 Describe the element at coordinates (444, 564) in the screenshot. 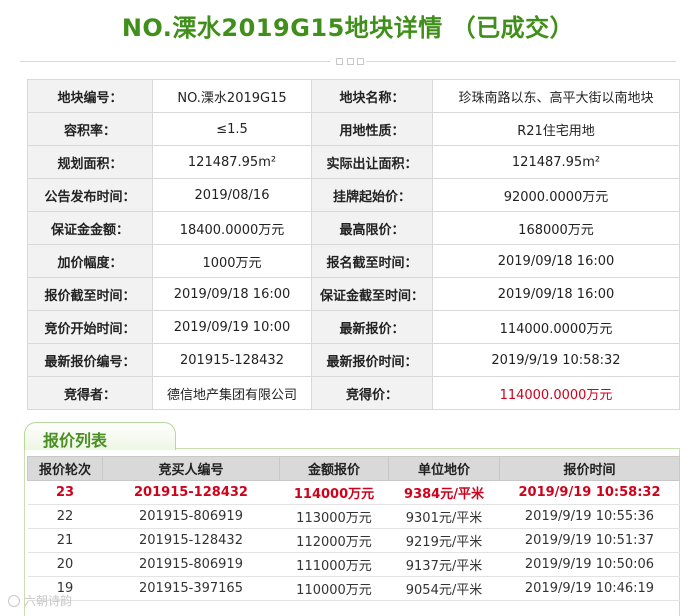

I see `unit-price: 9137元/平米` at that location.